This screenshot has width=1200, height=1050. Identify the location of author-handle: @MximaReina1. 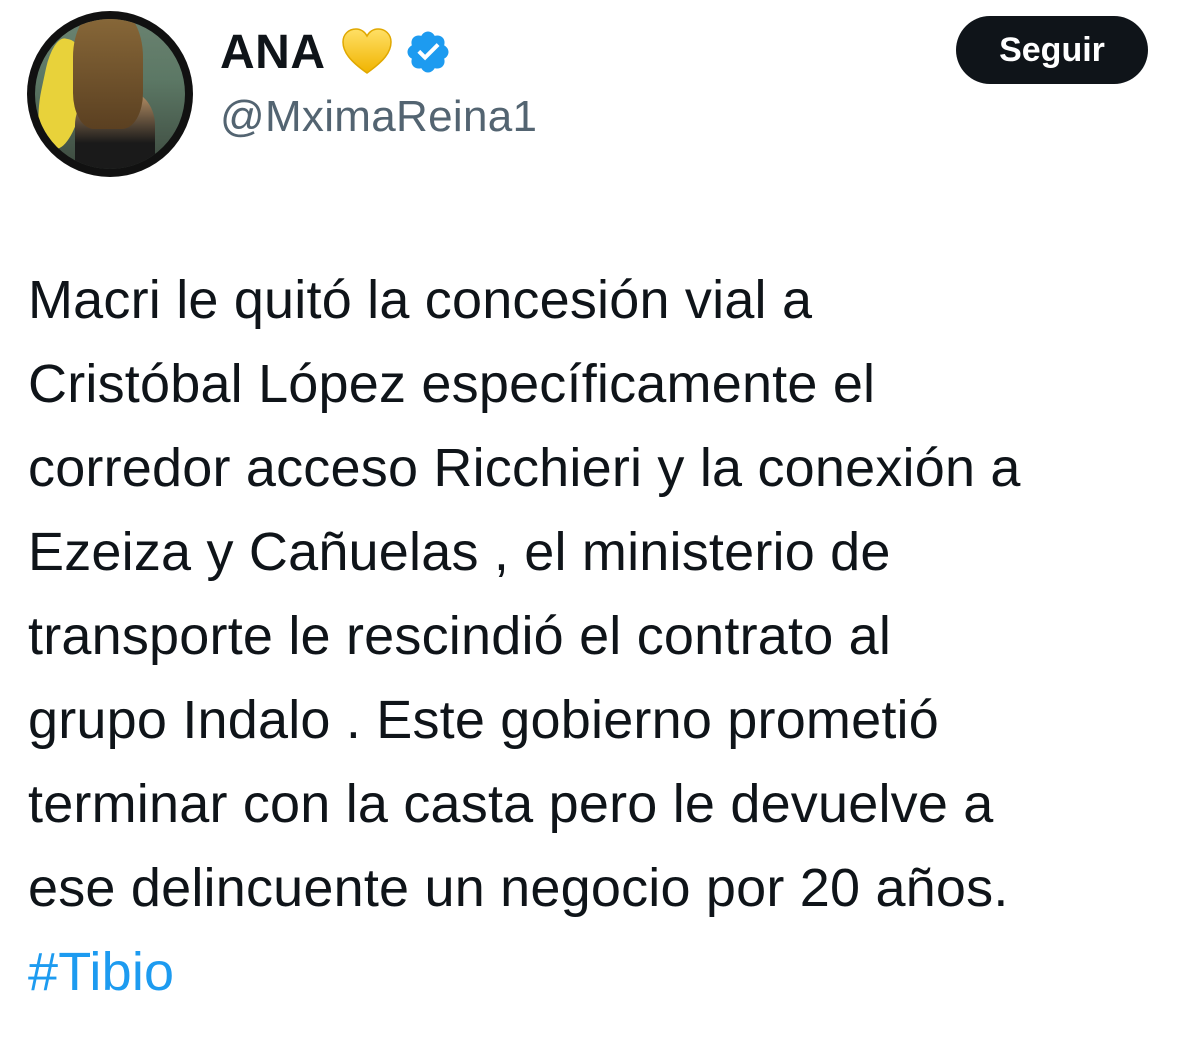
(378, 117).